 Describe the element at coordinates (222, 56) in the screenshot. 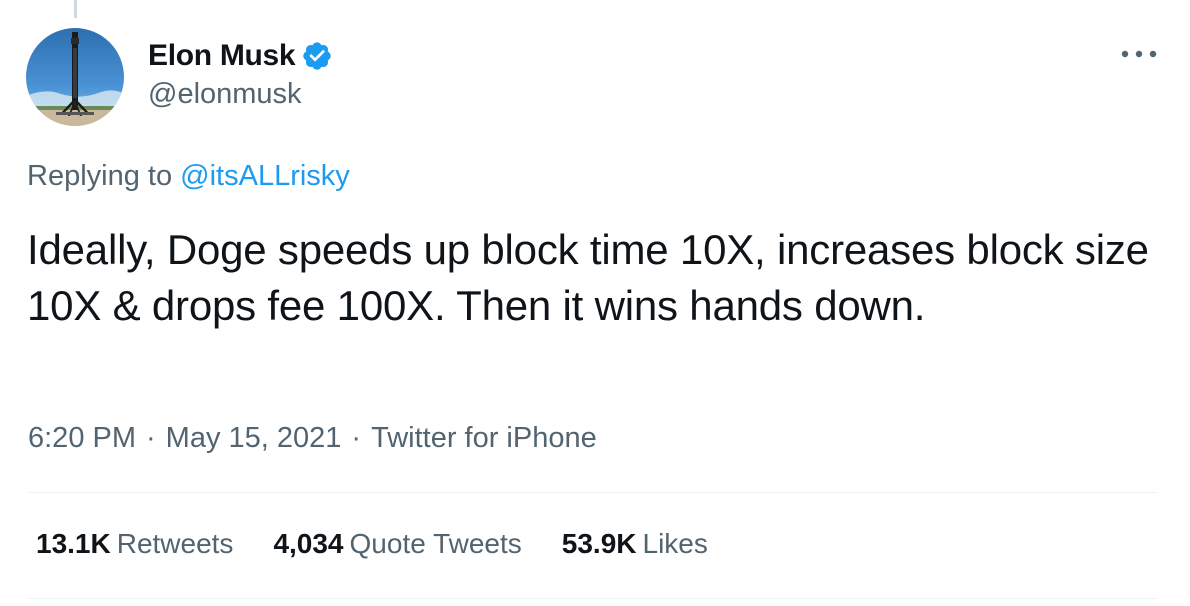

I see `author-name: Elon Musk` at that location.